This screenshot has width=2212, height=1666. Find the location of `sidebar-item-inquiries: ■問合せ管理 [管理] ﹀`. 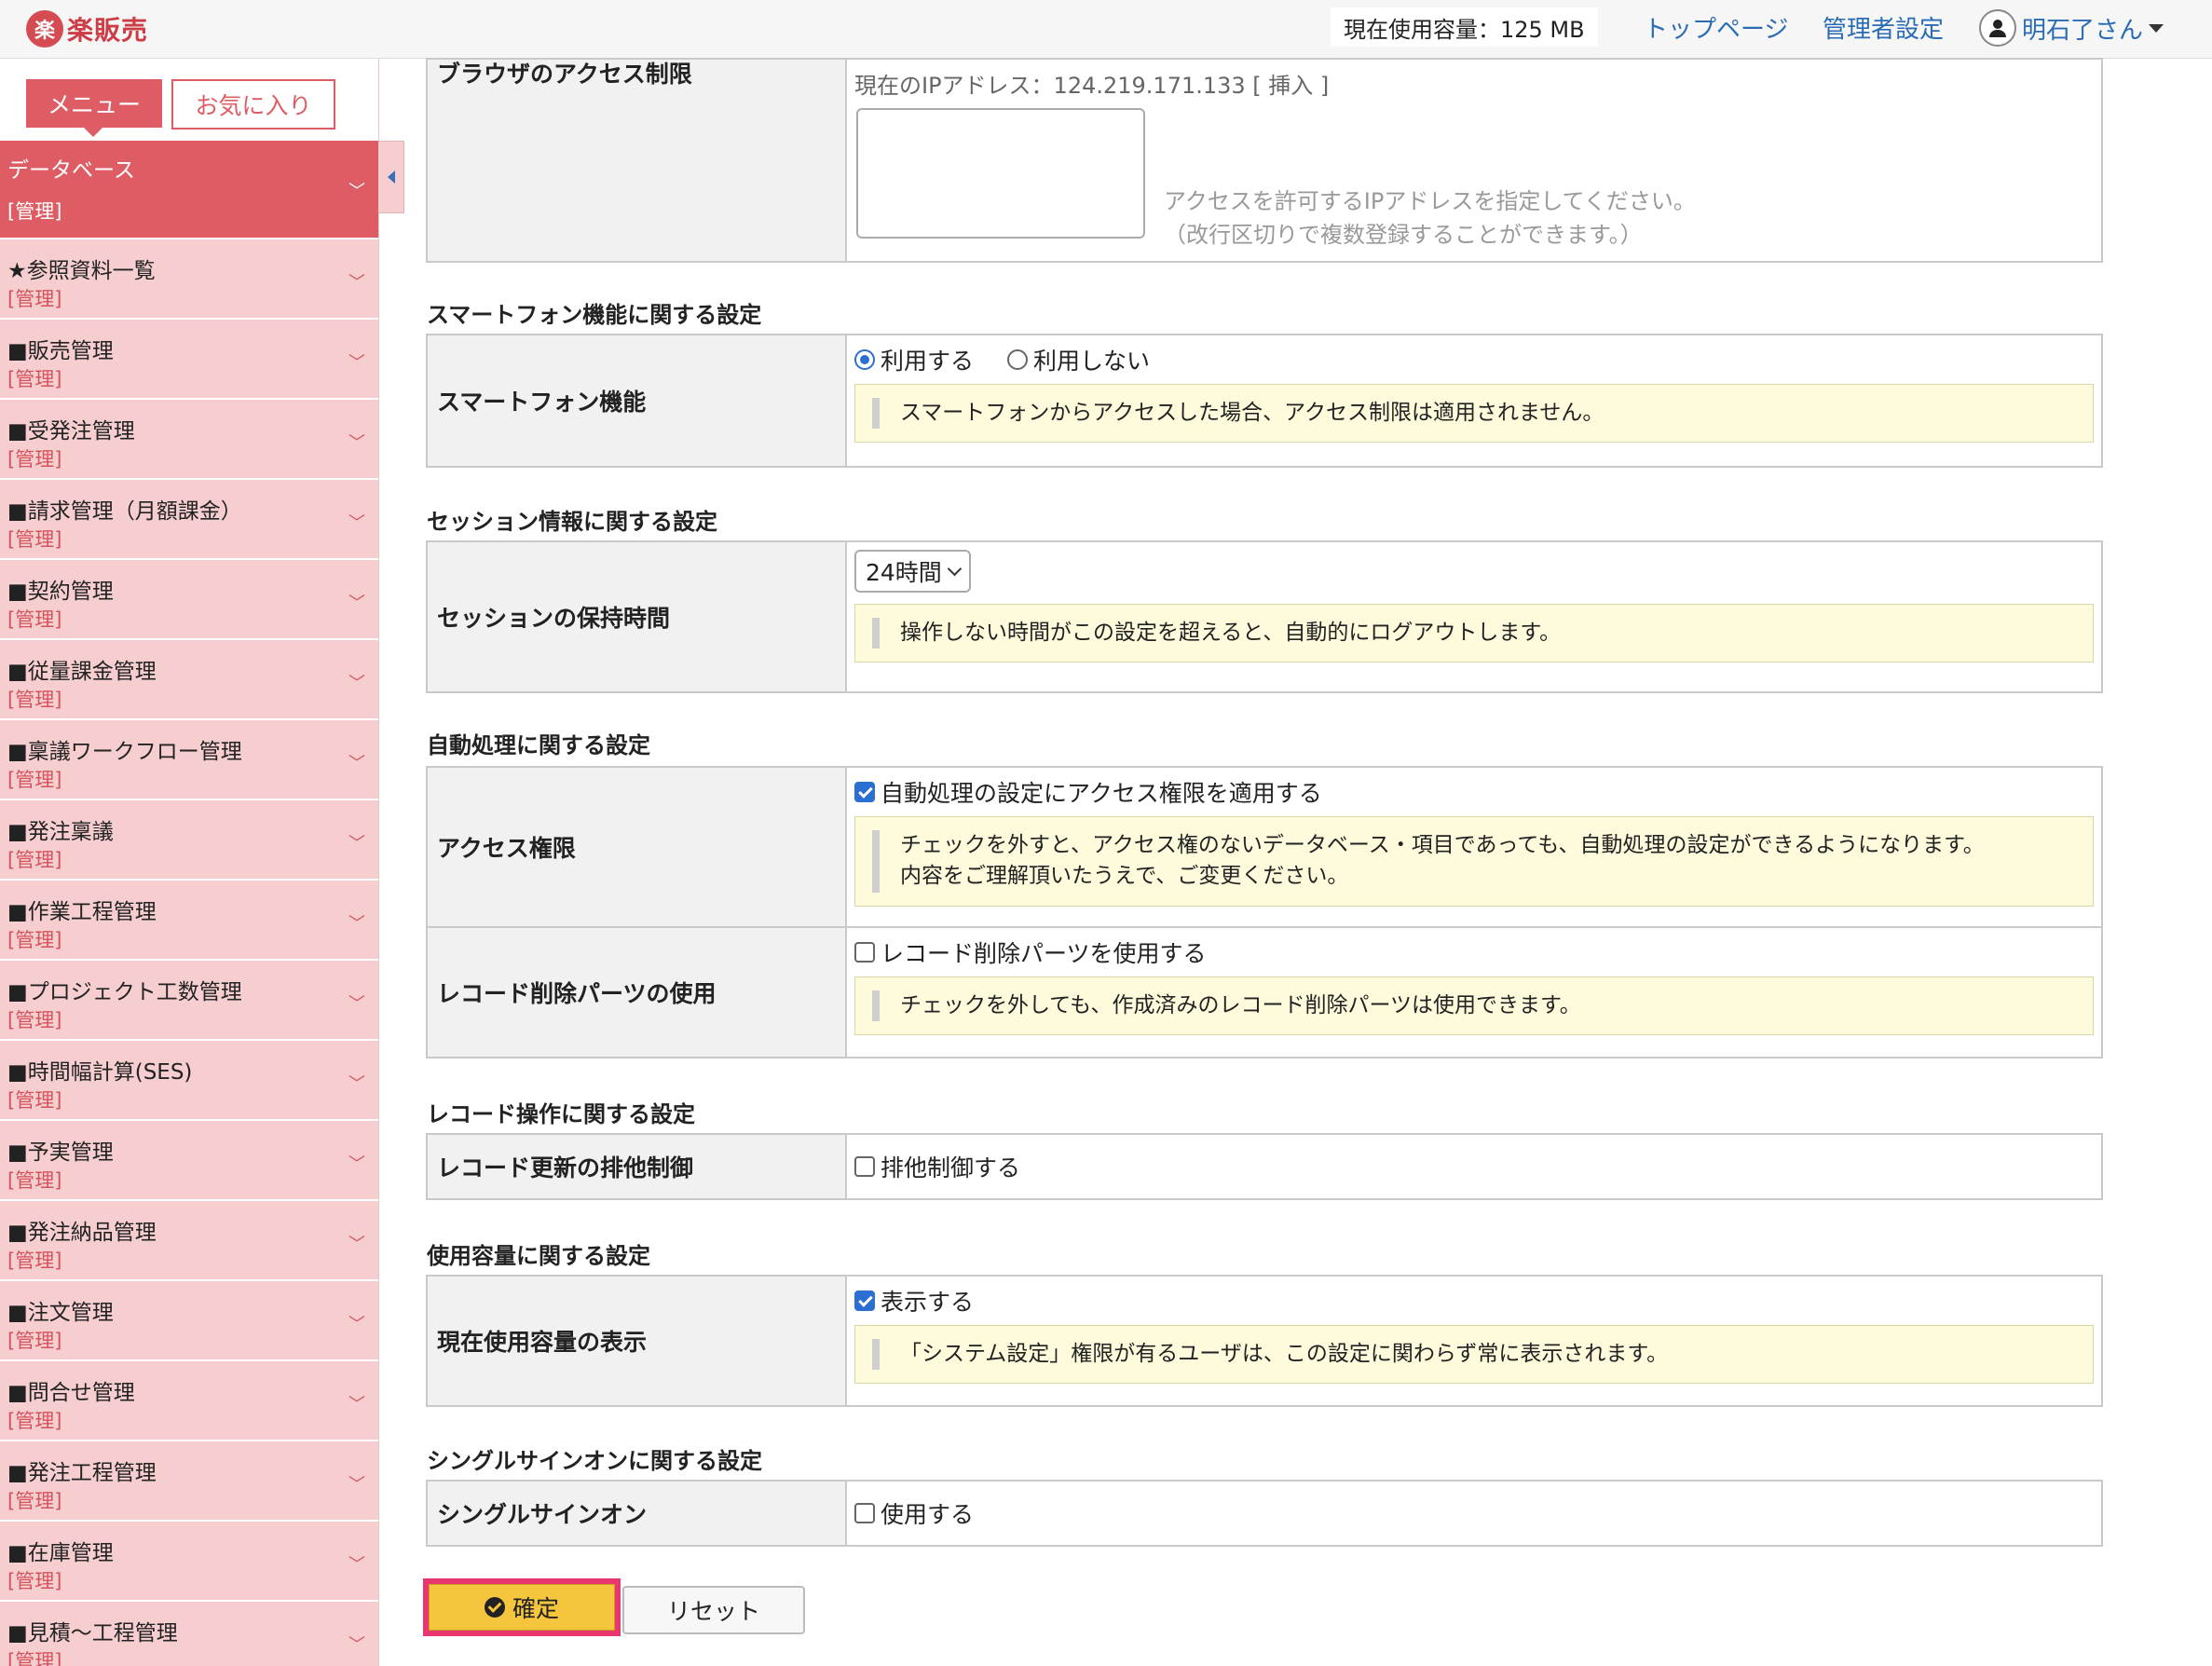

sidebar-item-inquiries: ■問合せ管理 [管理] ﹀ is located at coordinates (189, 1401).